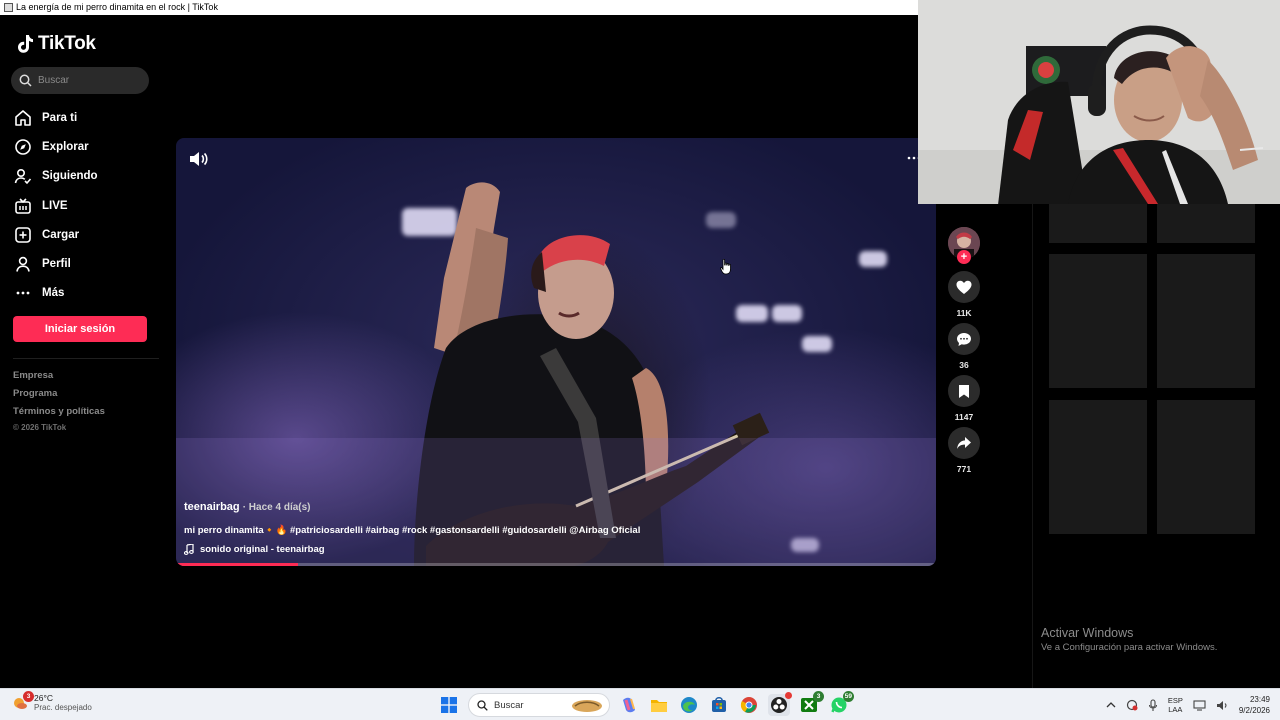 The width and height of the screenshot is (1280, 720). I want to click on language-indicator: ESP LAA, so click(1175, 705).